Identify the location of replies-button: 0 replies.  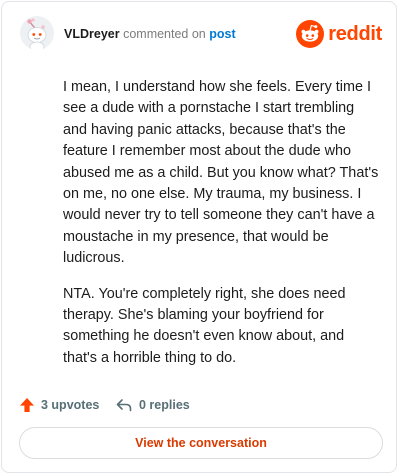
(152, 405).